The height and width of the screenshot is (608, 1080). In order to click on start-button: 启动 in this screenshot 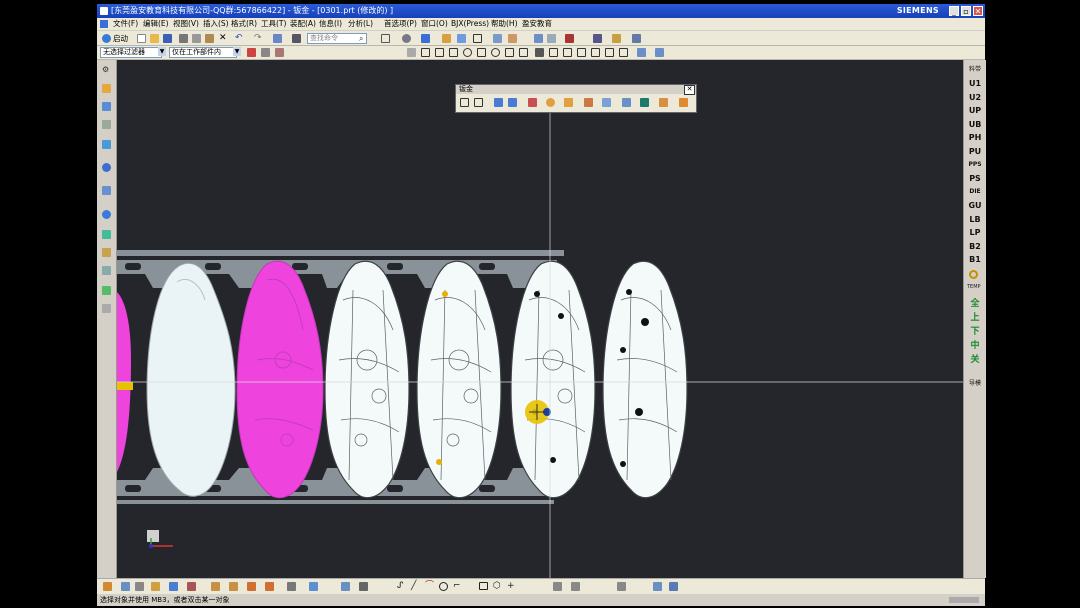, I will do `click(120, 38)`.